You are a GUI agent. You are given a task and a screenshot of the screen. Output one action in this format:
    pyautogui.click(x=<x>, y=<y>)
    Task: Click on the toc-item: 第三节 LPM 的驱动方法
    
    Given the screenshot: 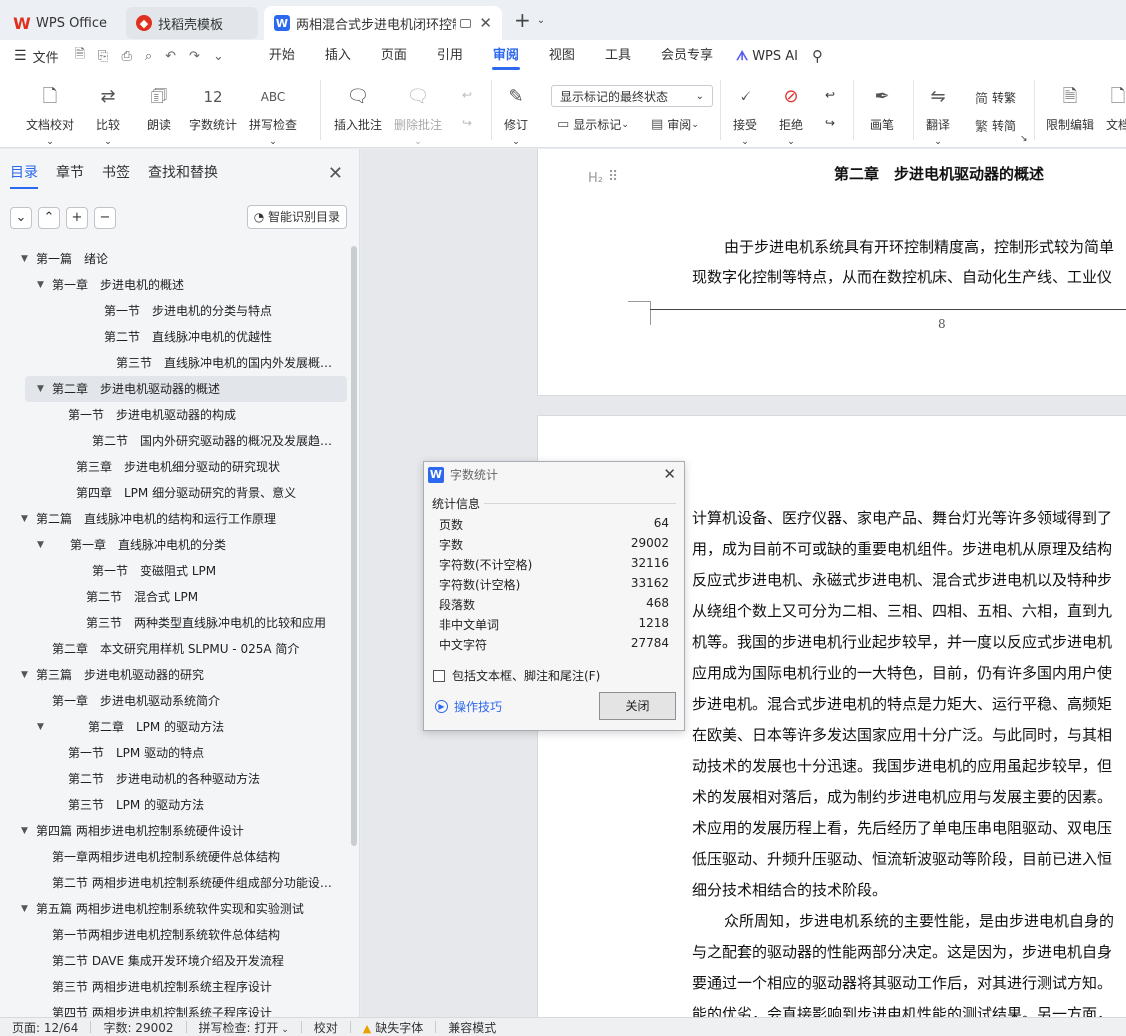 What is the action you would take?
    pyautogui.click(x=176, y=805)
    